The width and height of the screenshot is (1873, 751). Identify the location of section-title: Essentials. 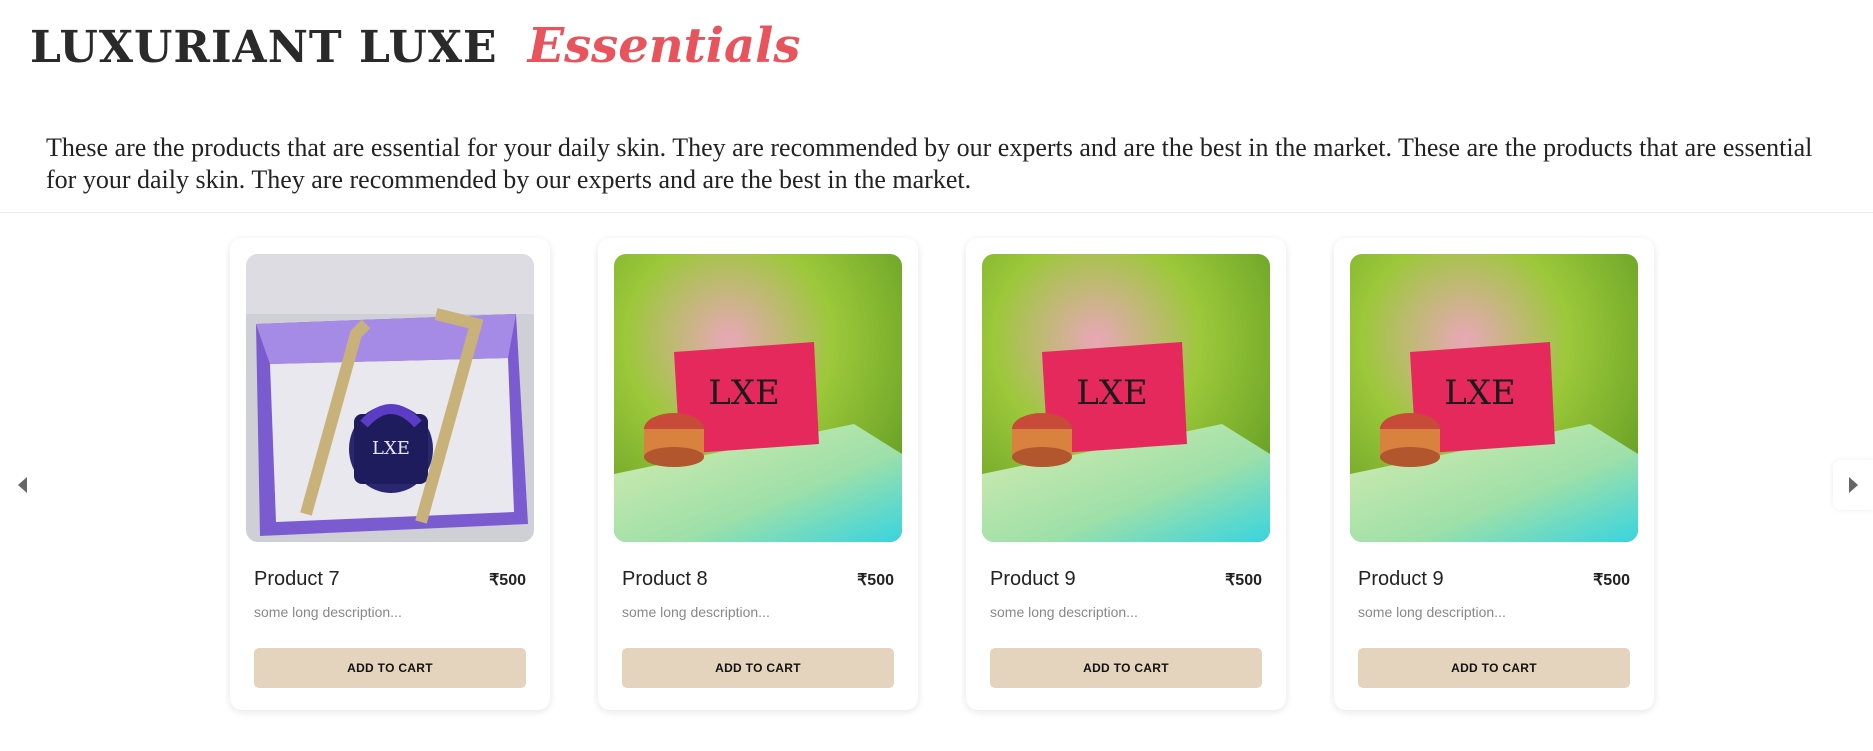
(664, 46).